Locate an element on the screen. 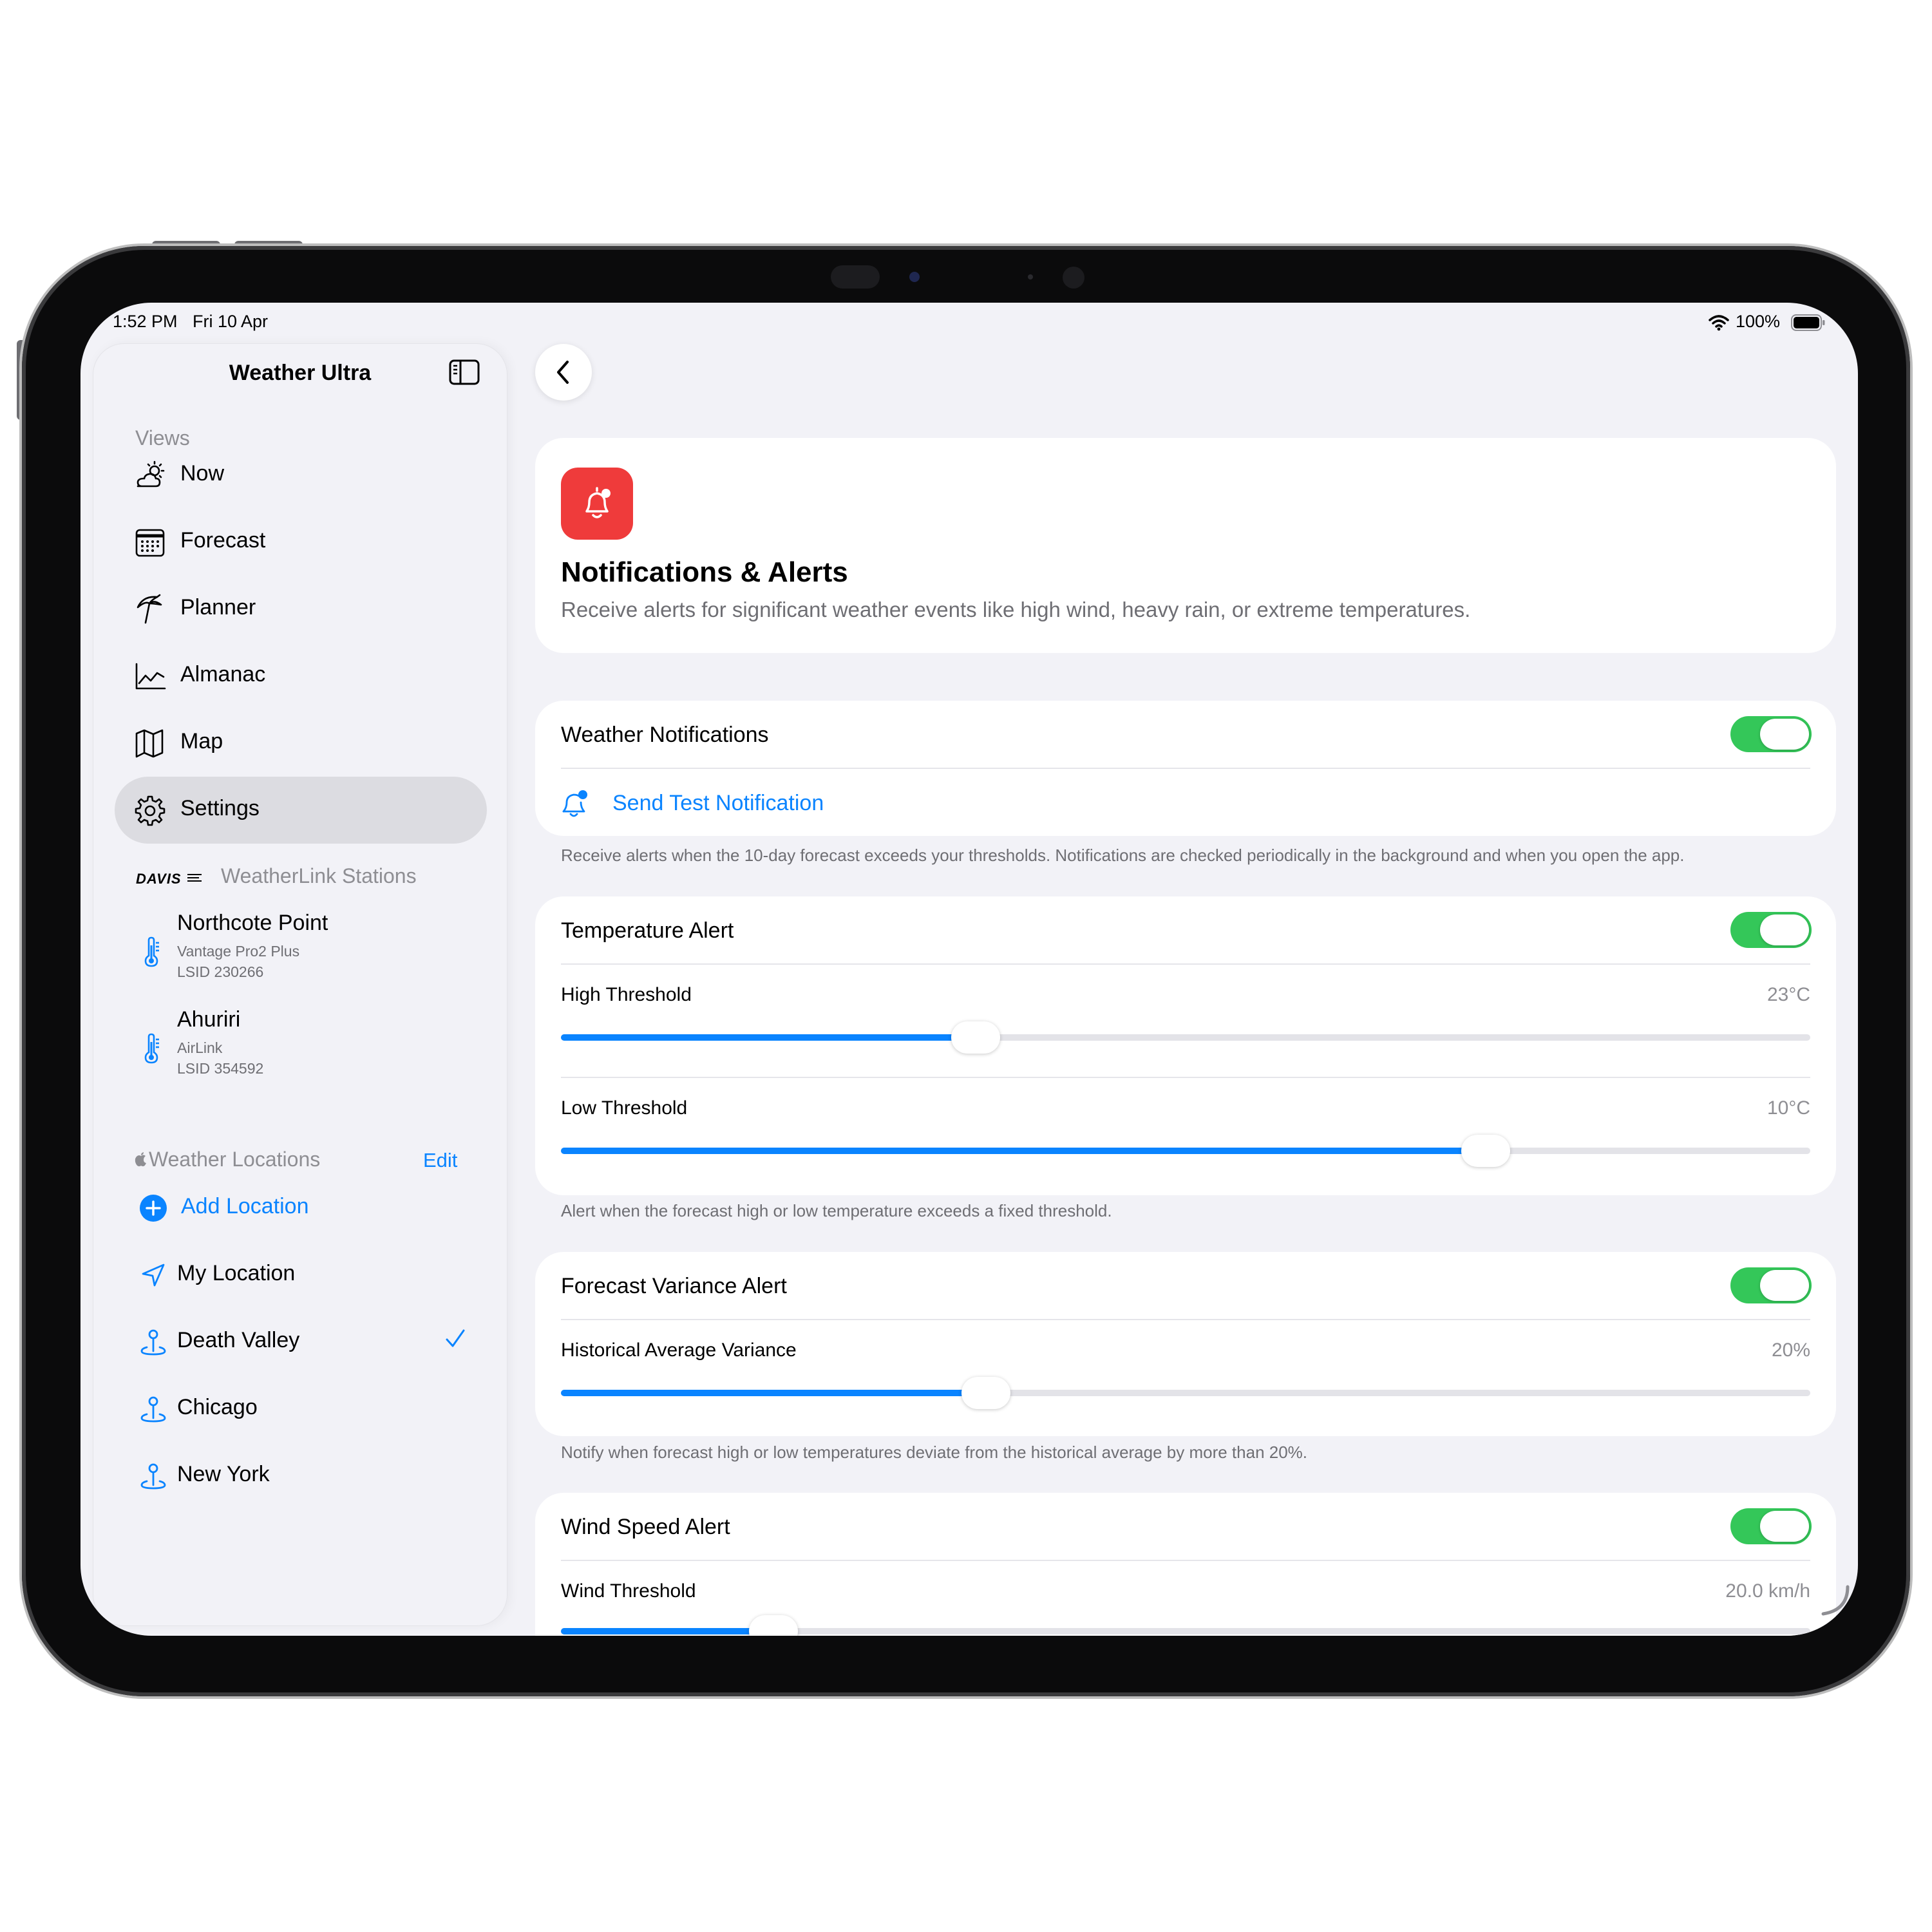 Image resolution: width=1932 pixels, height=1932 pixels. calendar-icon is located at coordinates (150, 543).